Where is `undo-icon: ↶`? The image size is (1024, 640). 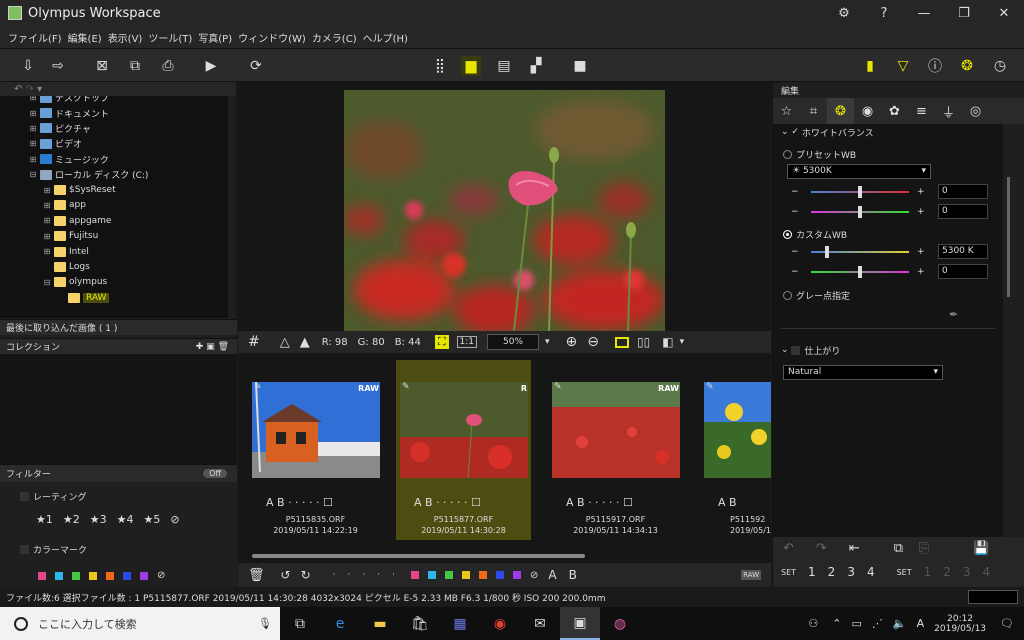 undo-icon: ↶ is located at coordinates (788, 548).